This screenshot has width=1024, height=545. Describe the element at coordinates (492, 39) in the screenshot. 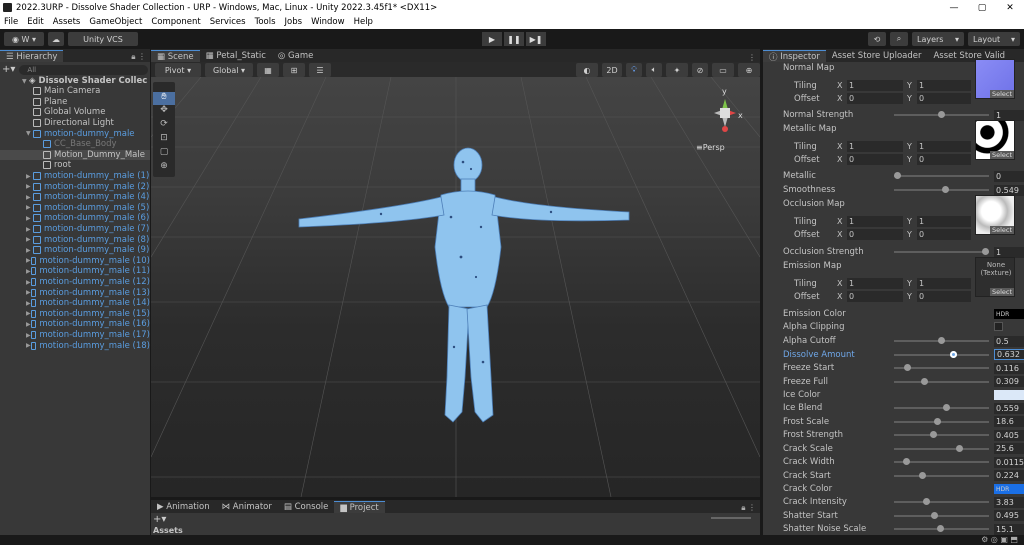

I see `play-button: ▶` at that location.